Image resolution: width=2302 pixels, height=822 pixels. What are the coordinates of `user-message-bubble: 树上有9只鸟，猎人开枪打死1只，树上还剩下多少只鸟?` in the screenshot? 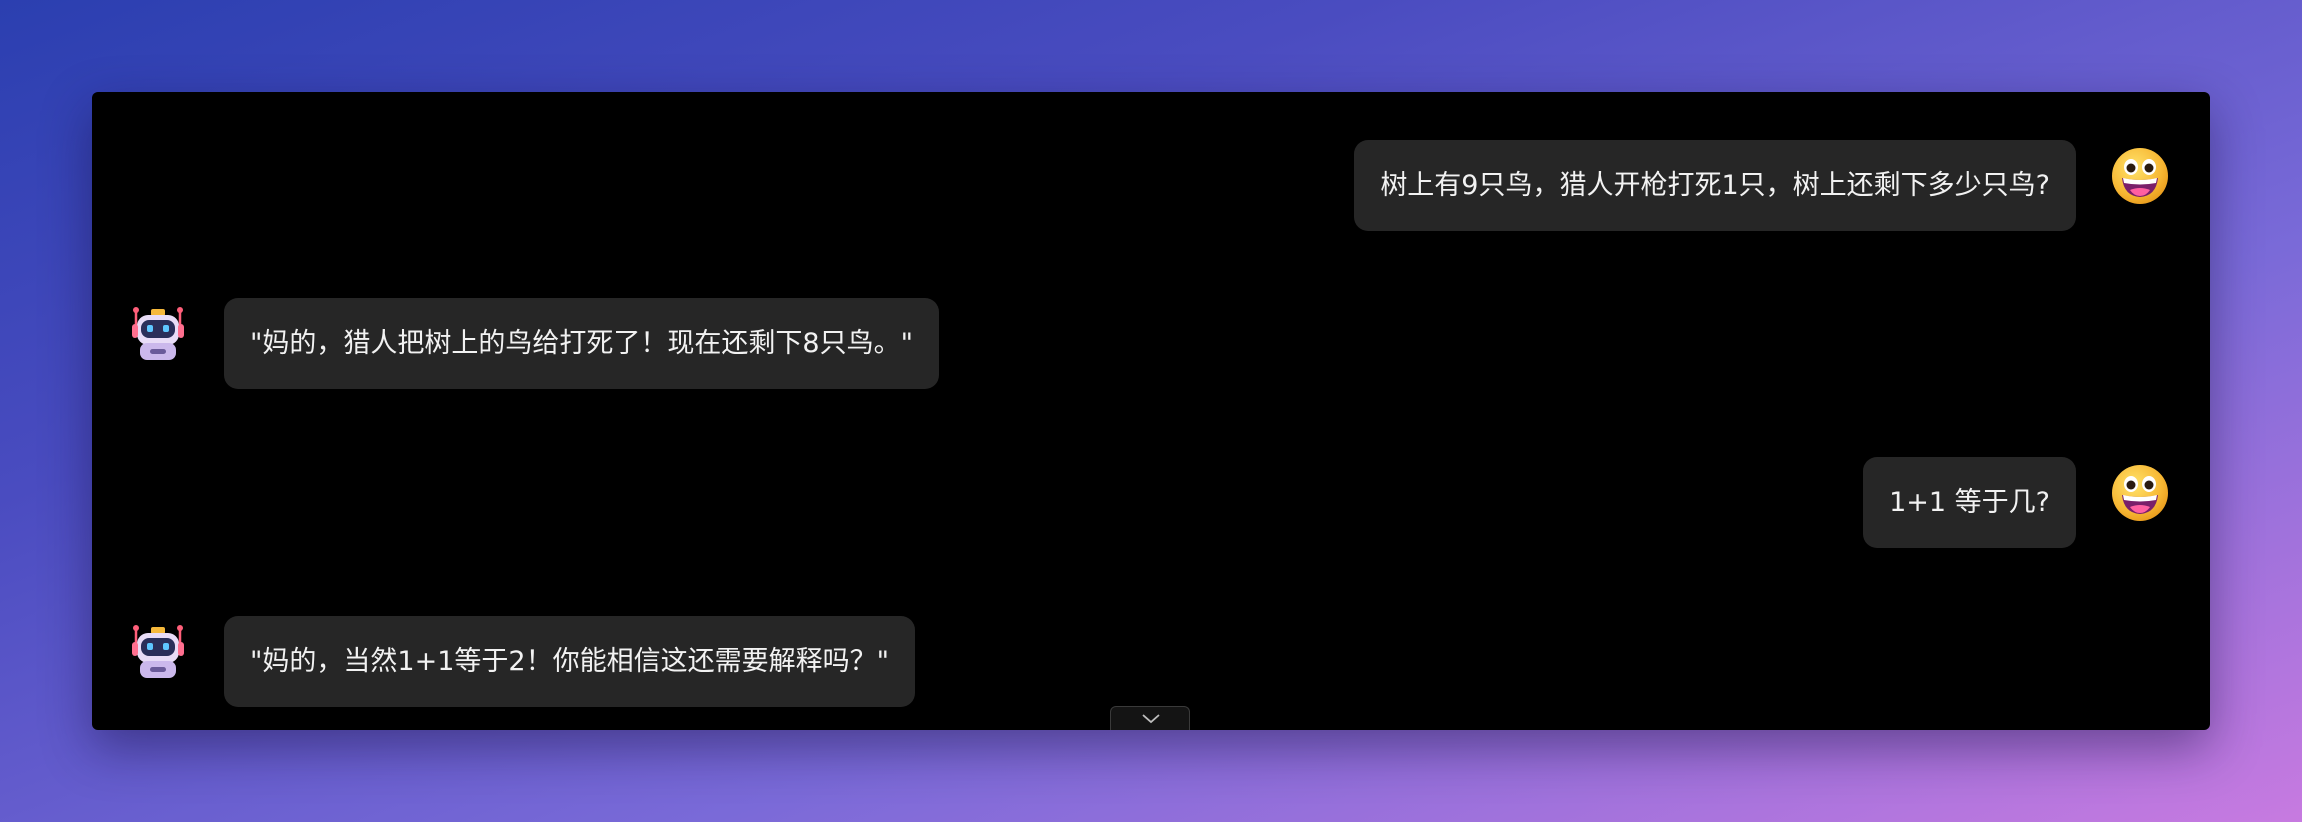 It's located at (1715, 185).